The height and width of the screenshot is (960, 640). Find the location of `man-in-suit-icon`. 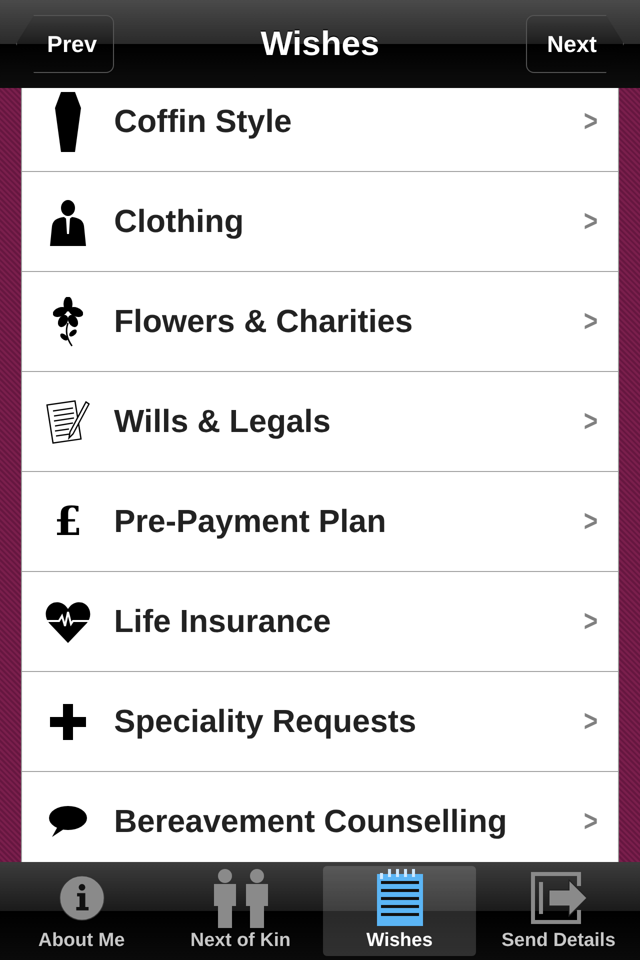

man-in-suit-icon is located at coordinates (68, 222).